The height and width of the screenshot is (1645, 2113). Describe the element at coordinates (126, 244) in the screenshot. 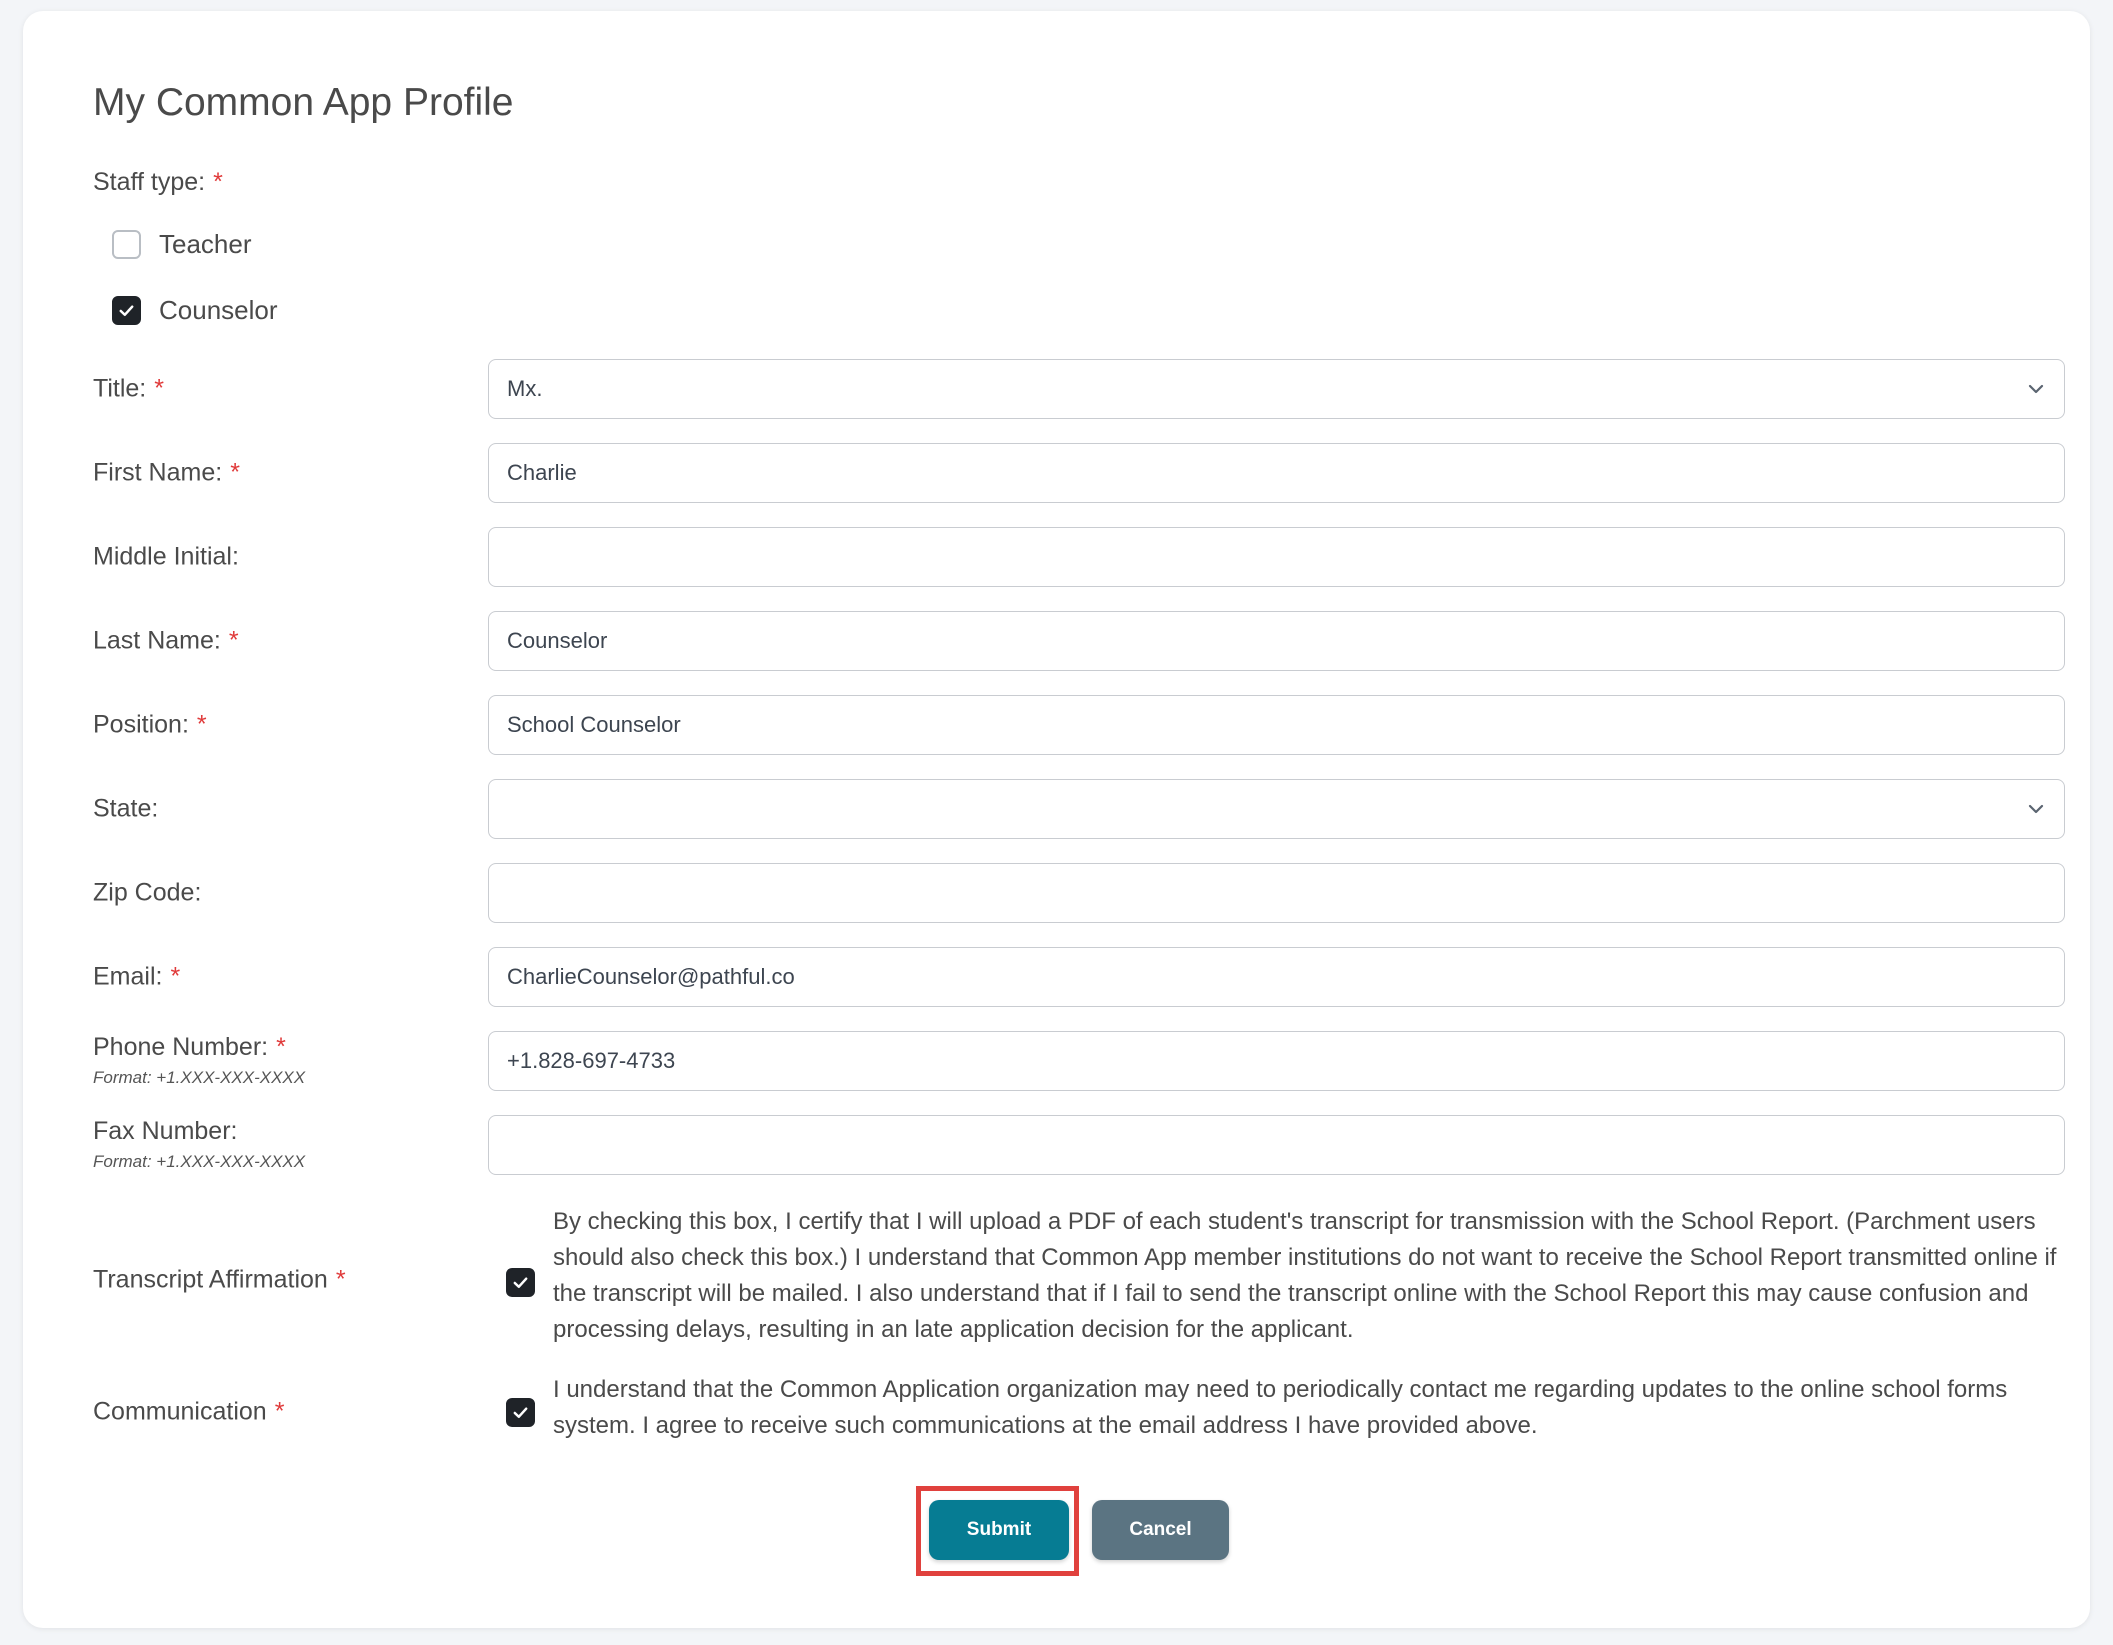

I see `teacher-checkbox` at that location.